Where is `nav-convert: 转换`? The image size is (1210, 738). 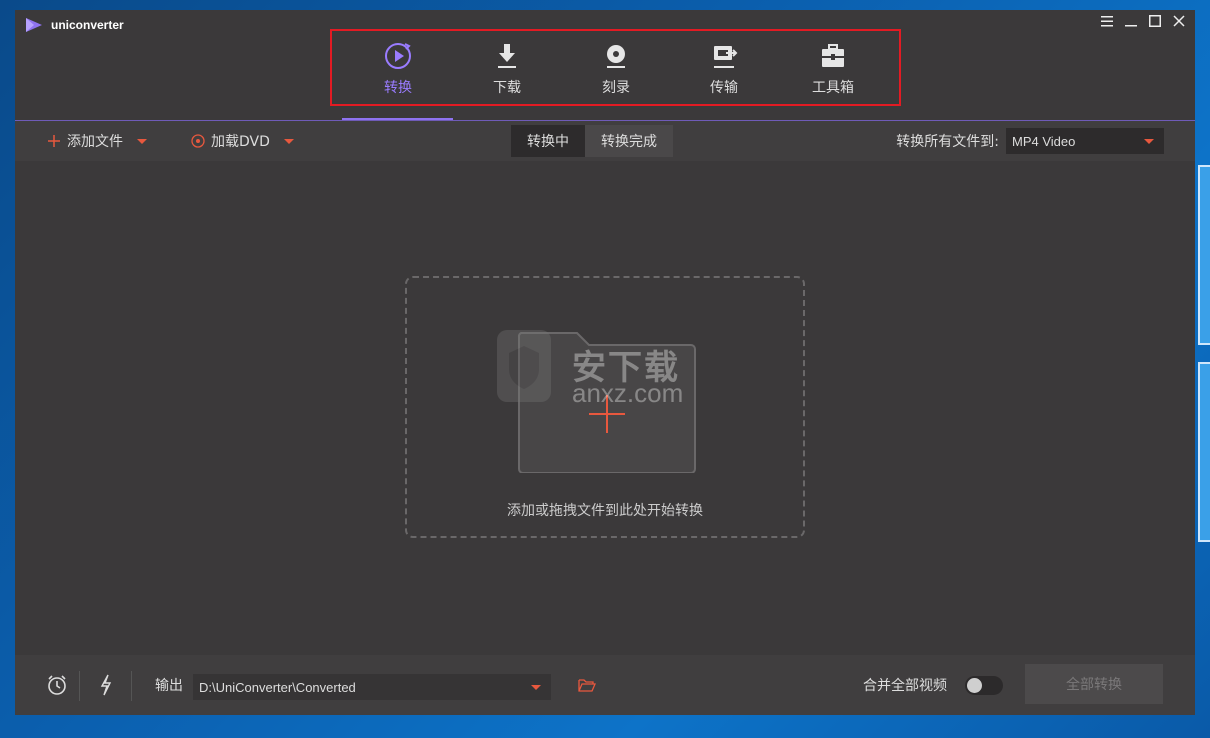
nav-convert: 转换 is located at coordinates (398, 67).